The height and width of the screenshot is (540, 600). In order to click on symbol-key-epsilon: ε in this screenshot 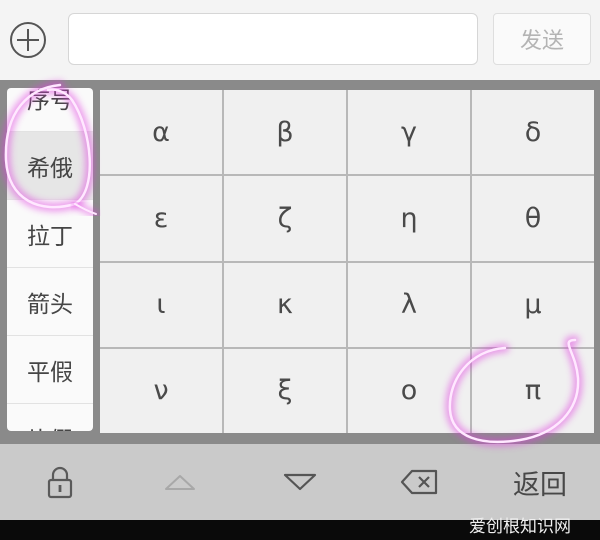, I will do `click(161, 218)`.